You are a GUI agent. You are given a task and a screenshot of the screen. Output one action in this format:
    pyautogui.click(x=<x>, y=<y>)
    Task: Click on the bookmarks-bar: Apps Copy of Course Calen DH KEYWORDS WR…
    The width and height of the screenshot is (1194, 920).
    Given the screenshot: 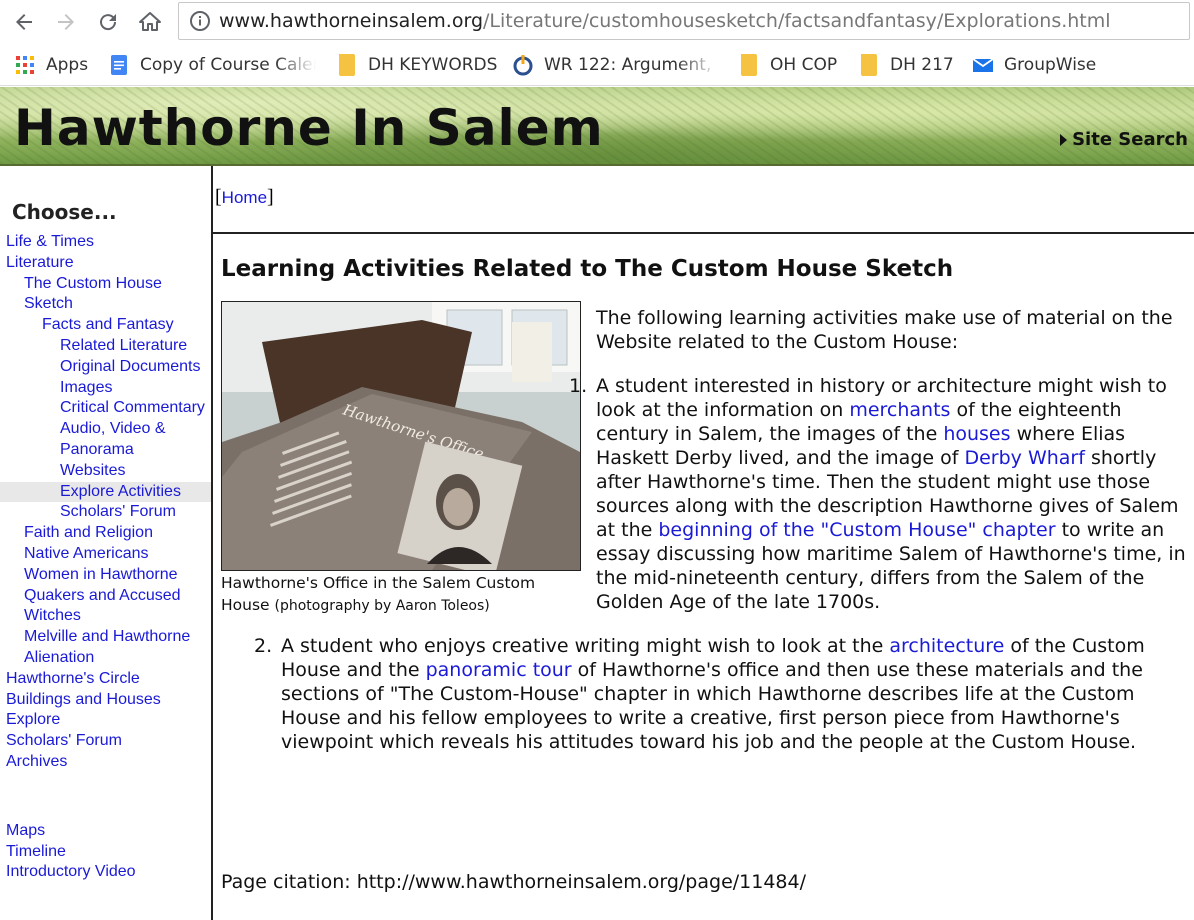 What is the action you would take?
    pyautogui.click(x=597, y=65)
    